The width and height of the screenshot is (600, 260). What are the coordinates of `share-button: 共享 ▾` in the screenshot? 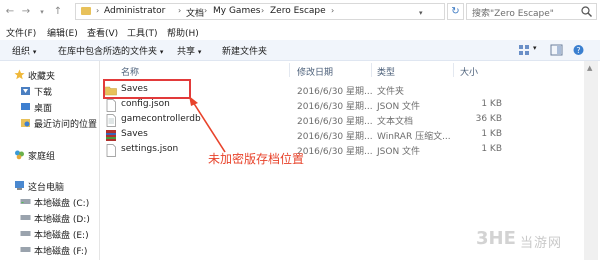 It's located at (189, 50).